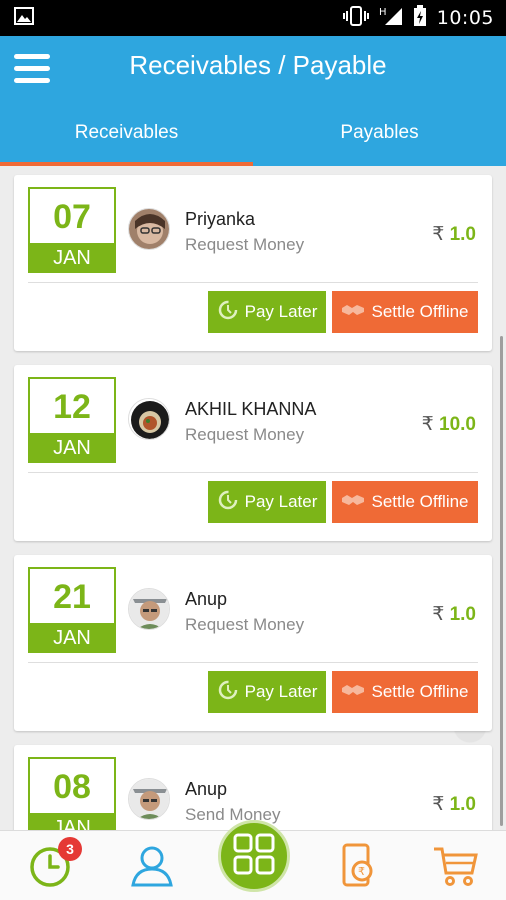  I want to click on amount: ₹ 10.0, so click(449, 424).